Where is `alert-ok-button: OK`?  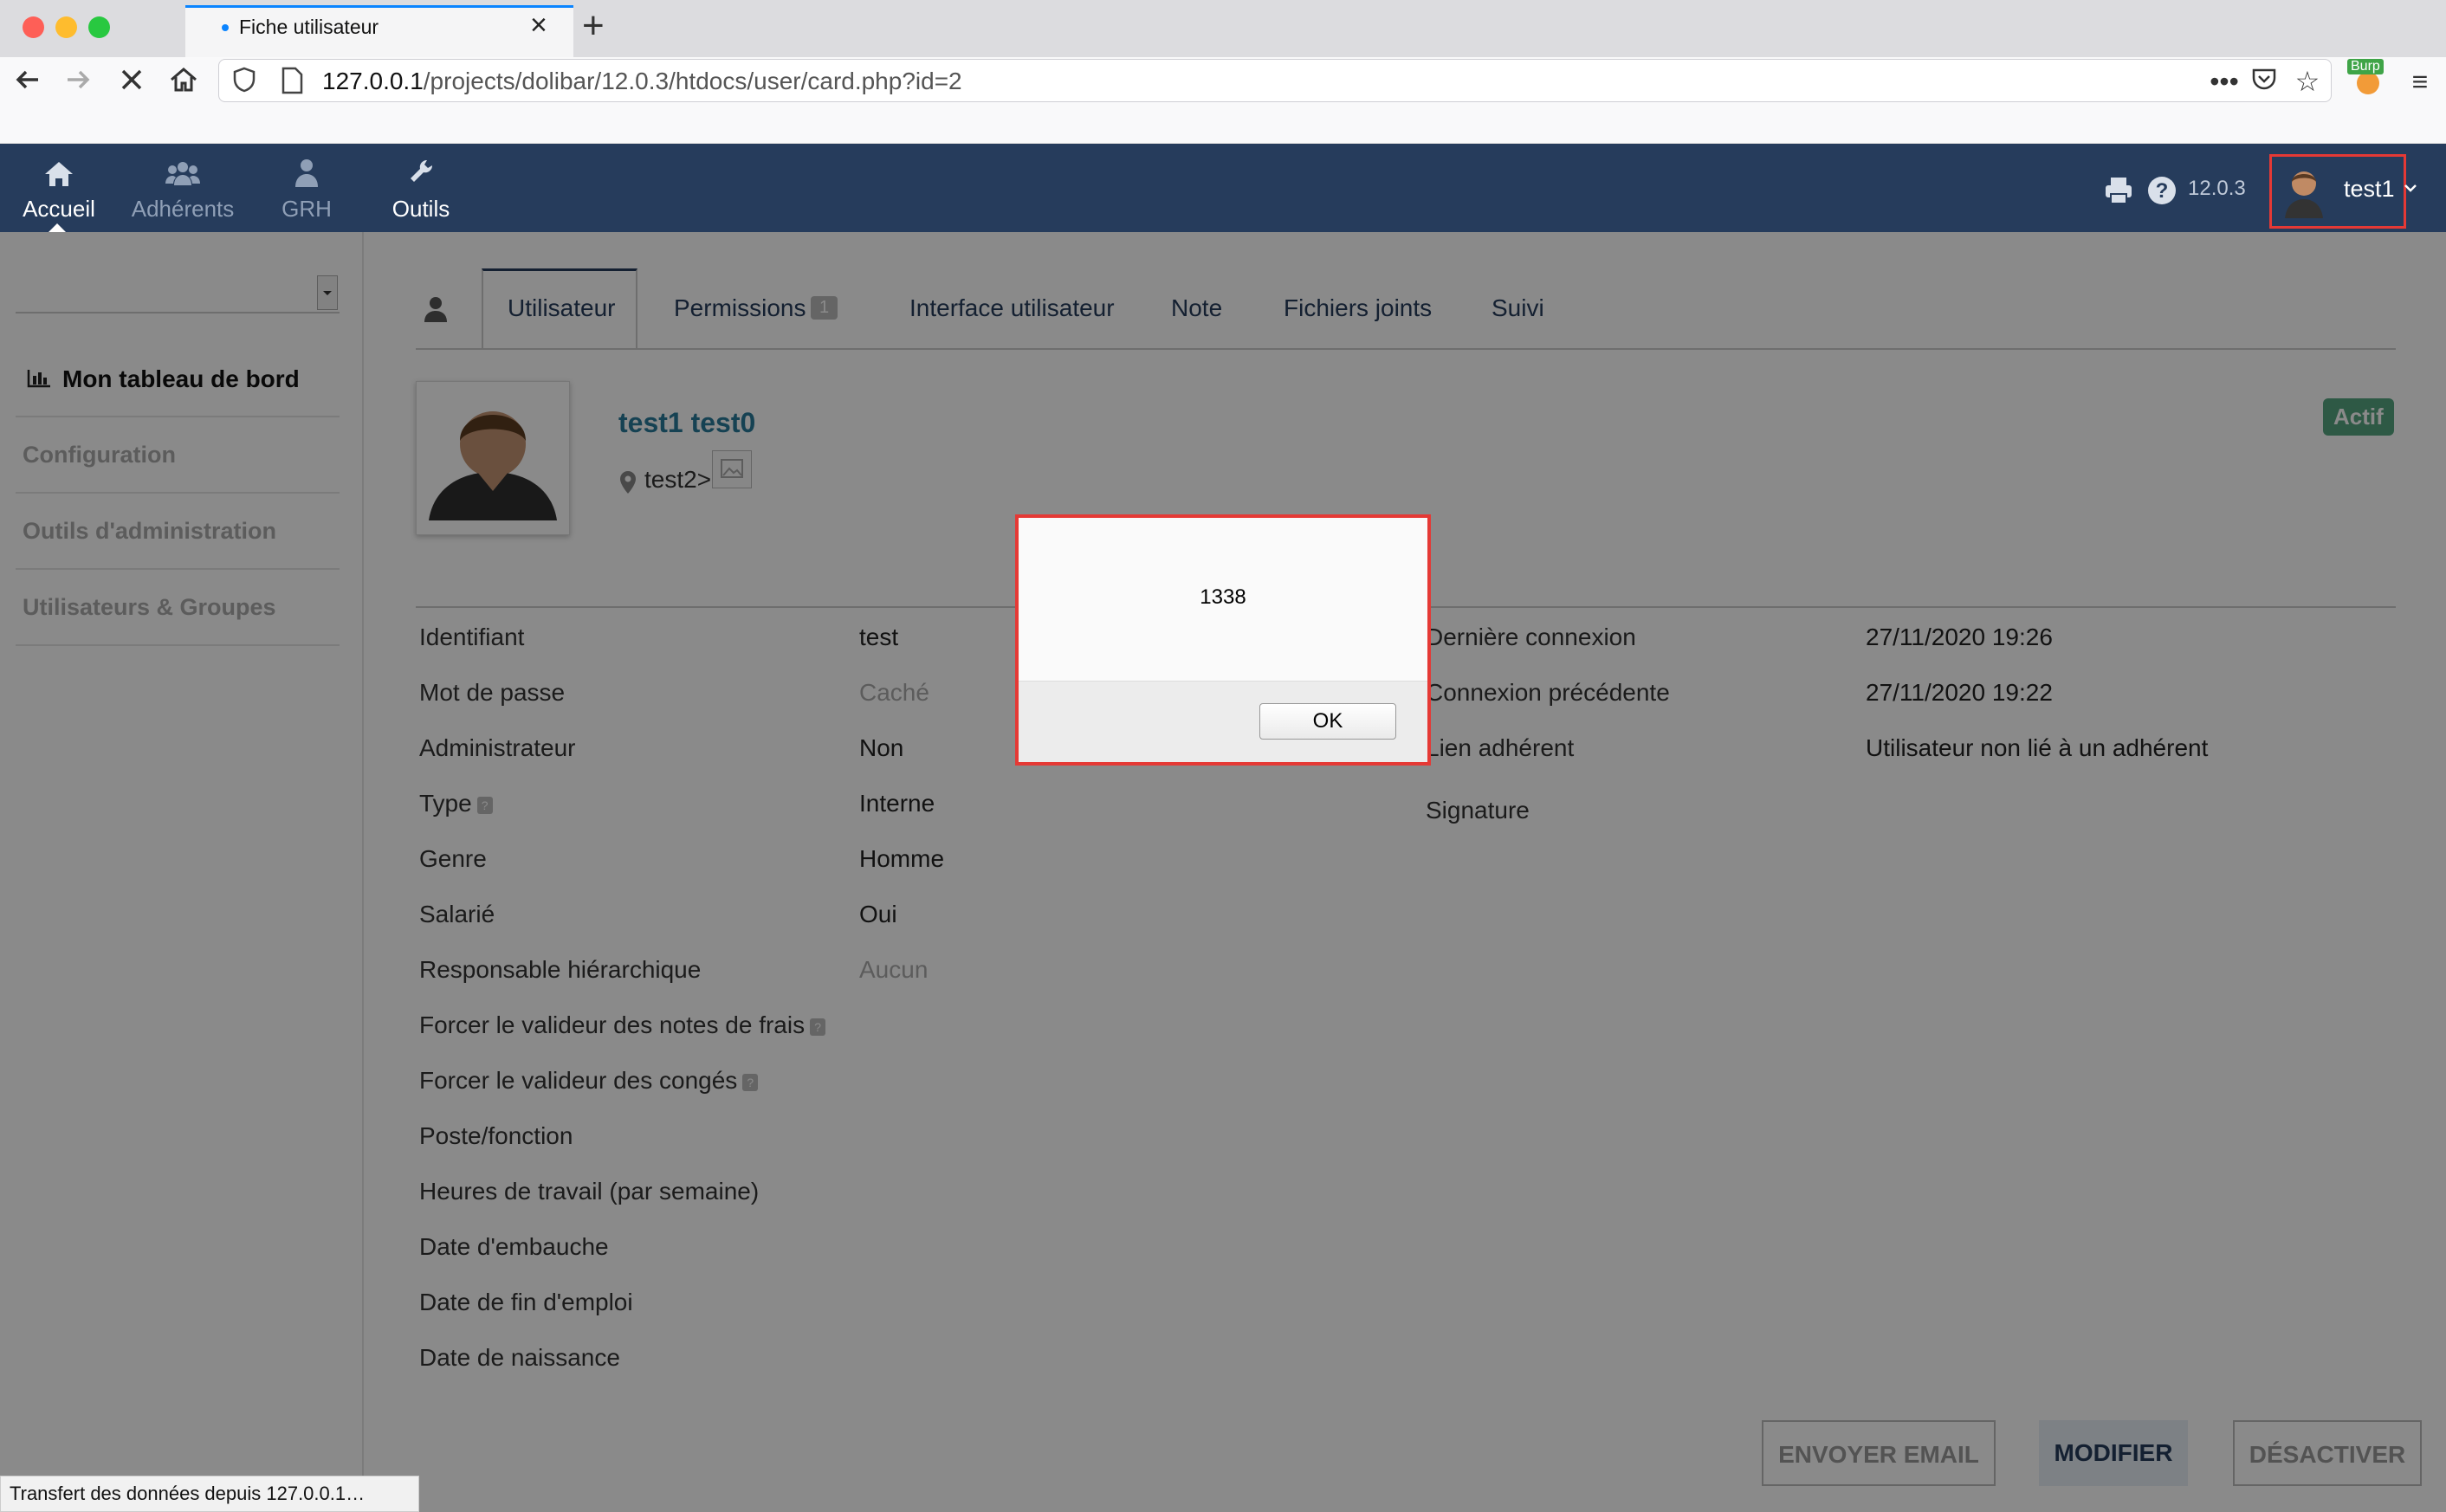 alert-ok-button: OK is located at coordinates (1327, 721).